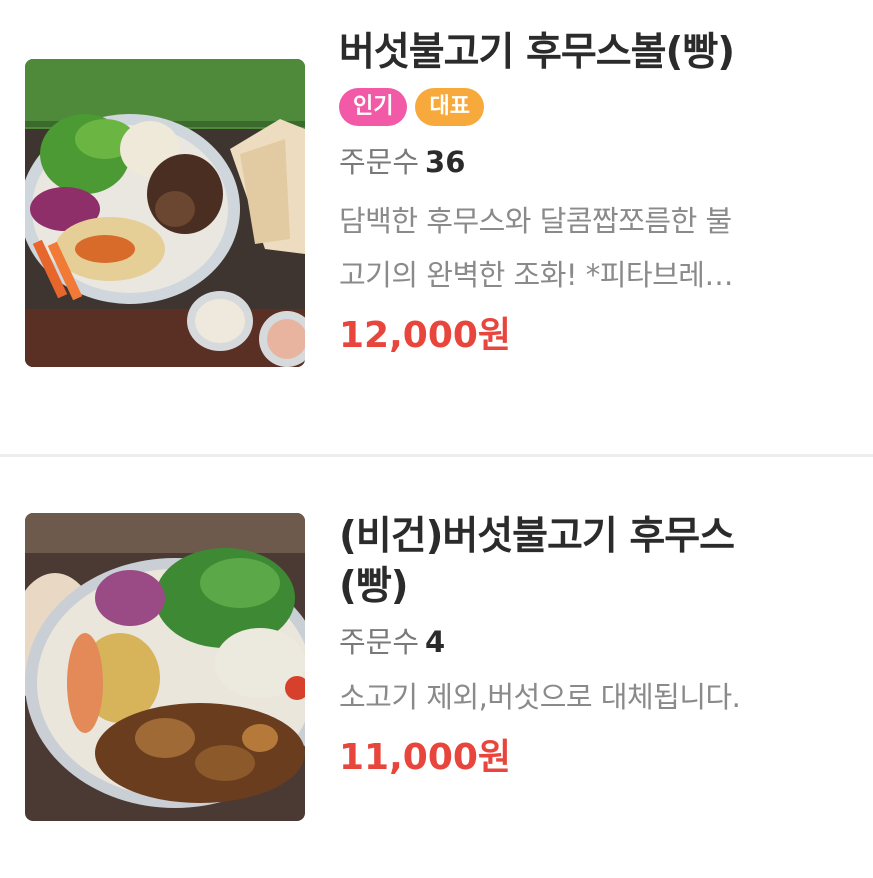 The height and width of the screenshot is (878, 873). What do you see at coordinates (537, 52) in the screenshot?
I see `menu-item-title: 버섯불고기 후무스볼(빵)` at bounding box center [537, 52].